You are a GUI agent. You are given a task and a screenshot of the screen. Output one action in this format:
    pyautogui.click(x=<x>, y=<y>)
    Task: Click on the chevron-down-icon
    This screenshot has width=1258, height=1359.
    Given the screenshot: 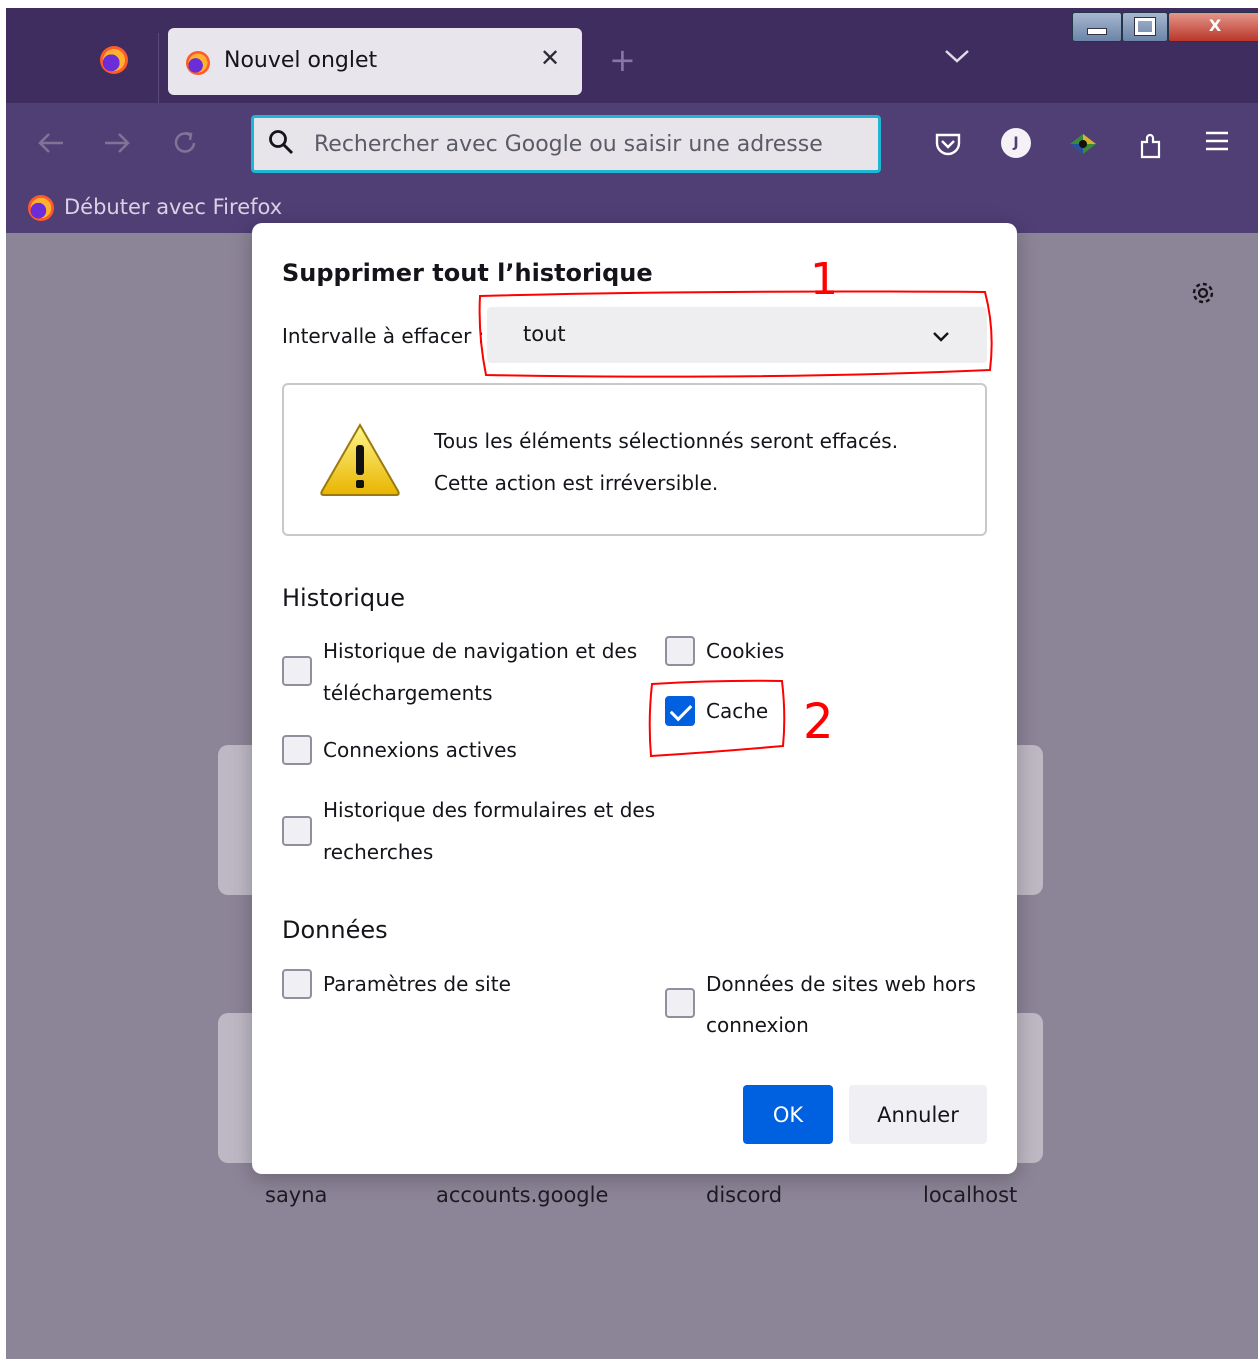 What is the action you would take?
    pyautogui.click(x=941, y=337)
    